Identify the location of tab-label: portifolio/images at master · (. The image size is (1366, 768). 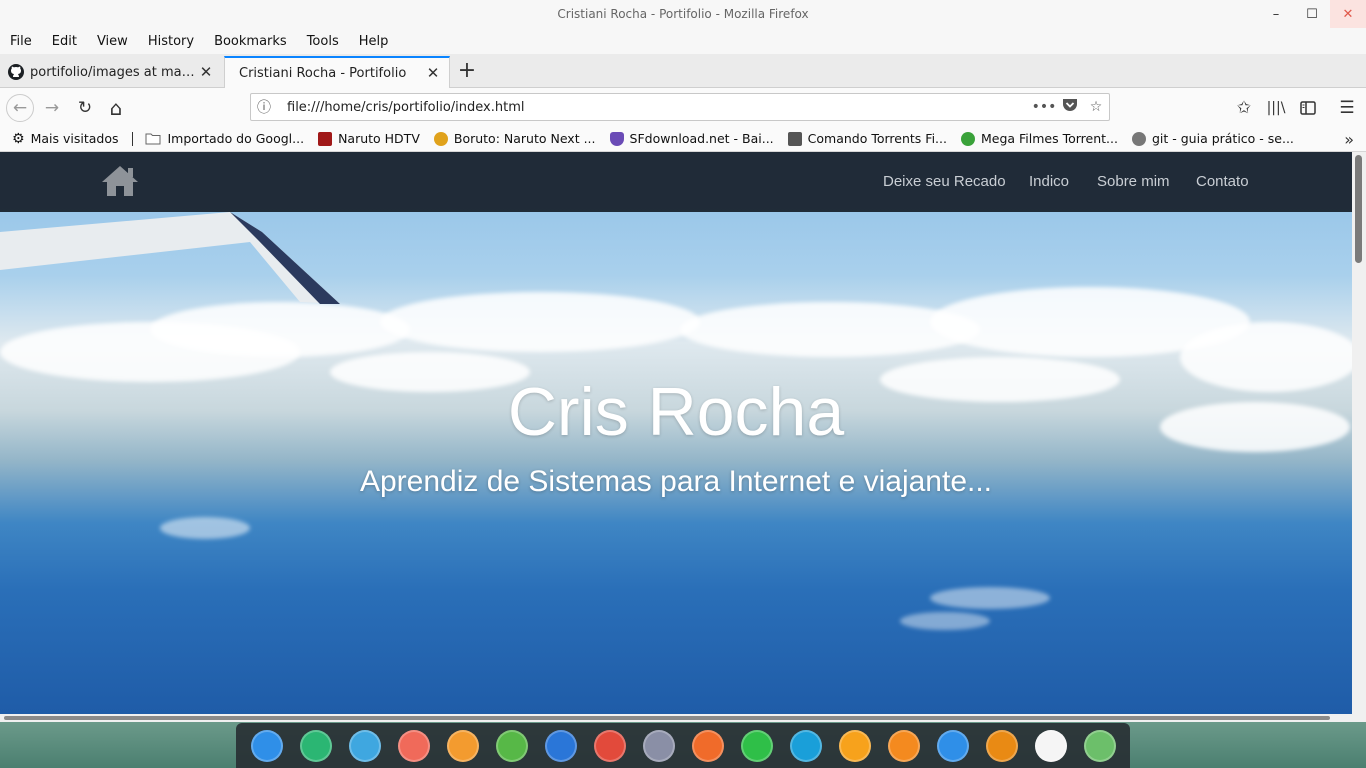
(114, 72).